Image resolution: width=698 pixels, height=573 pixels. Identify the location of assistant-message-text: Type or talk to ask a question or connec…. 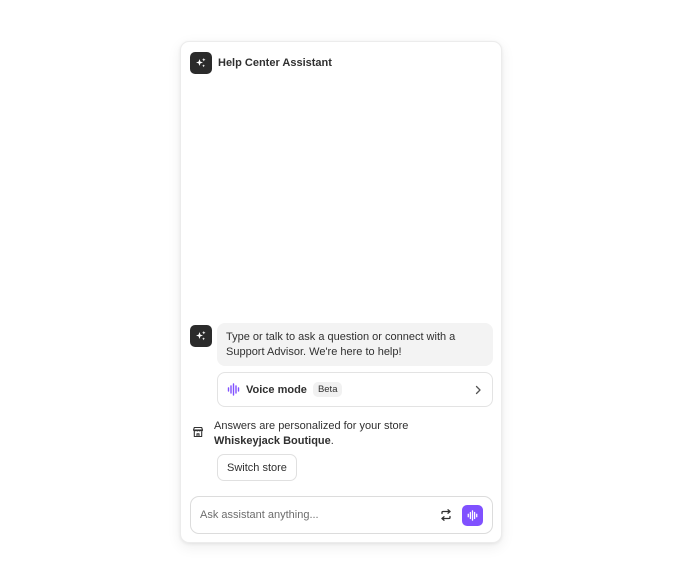
(341, 344).